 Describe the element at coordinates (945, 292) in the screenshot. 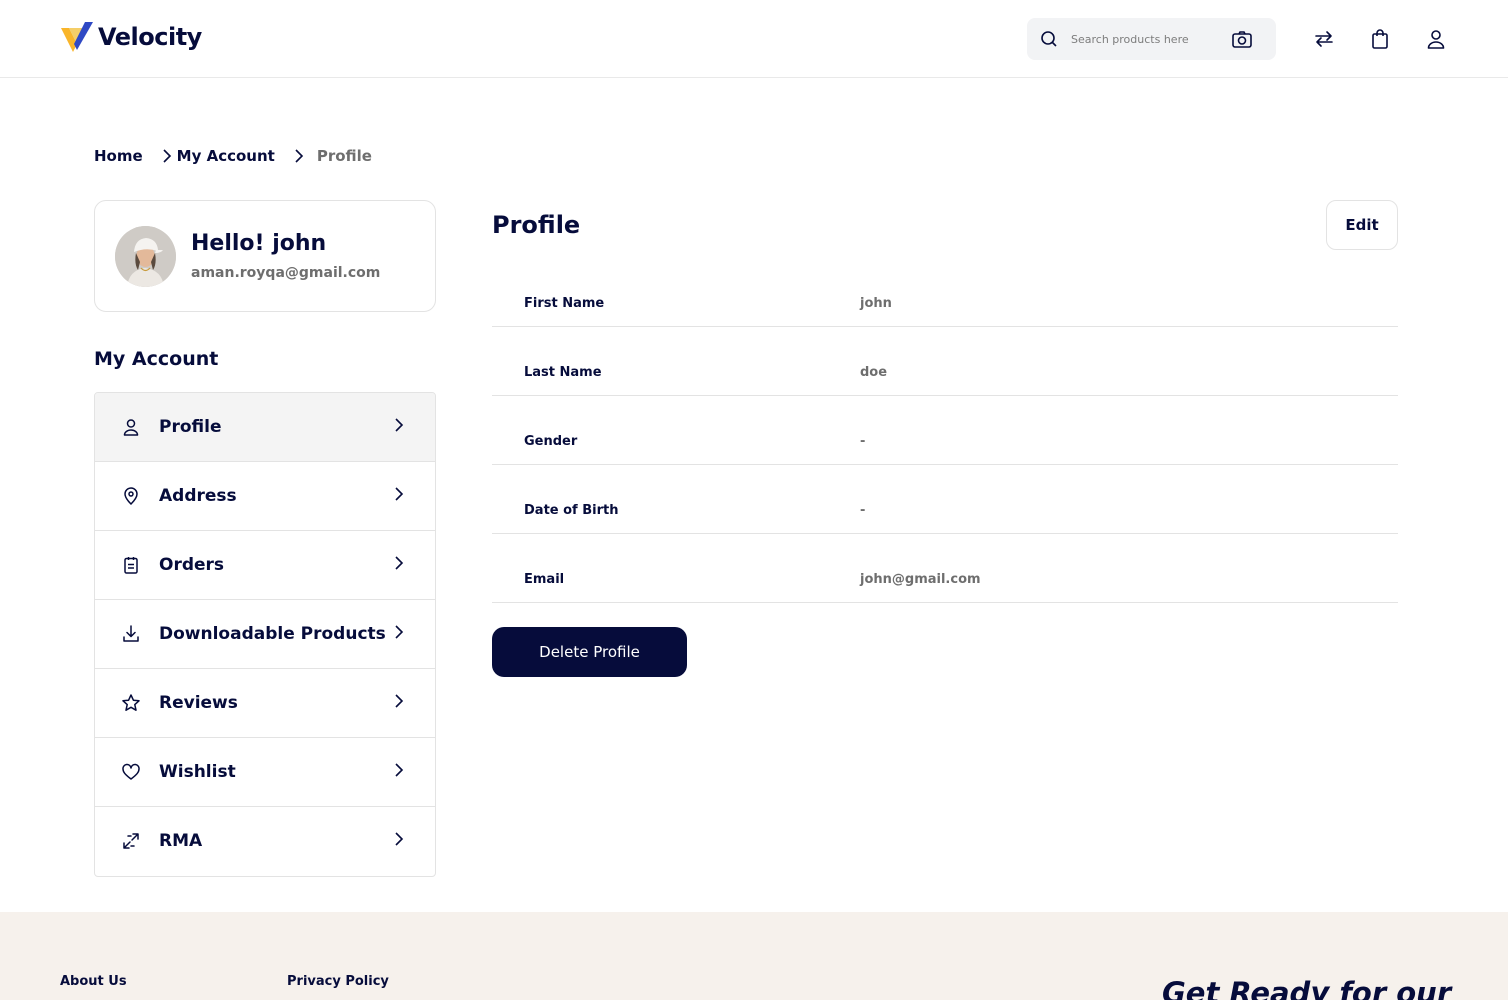

I see `field-row-first-name: First Name john` at that location.